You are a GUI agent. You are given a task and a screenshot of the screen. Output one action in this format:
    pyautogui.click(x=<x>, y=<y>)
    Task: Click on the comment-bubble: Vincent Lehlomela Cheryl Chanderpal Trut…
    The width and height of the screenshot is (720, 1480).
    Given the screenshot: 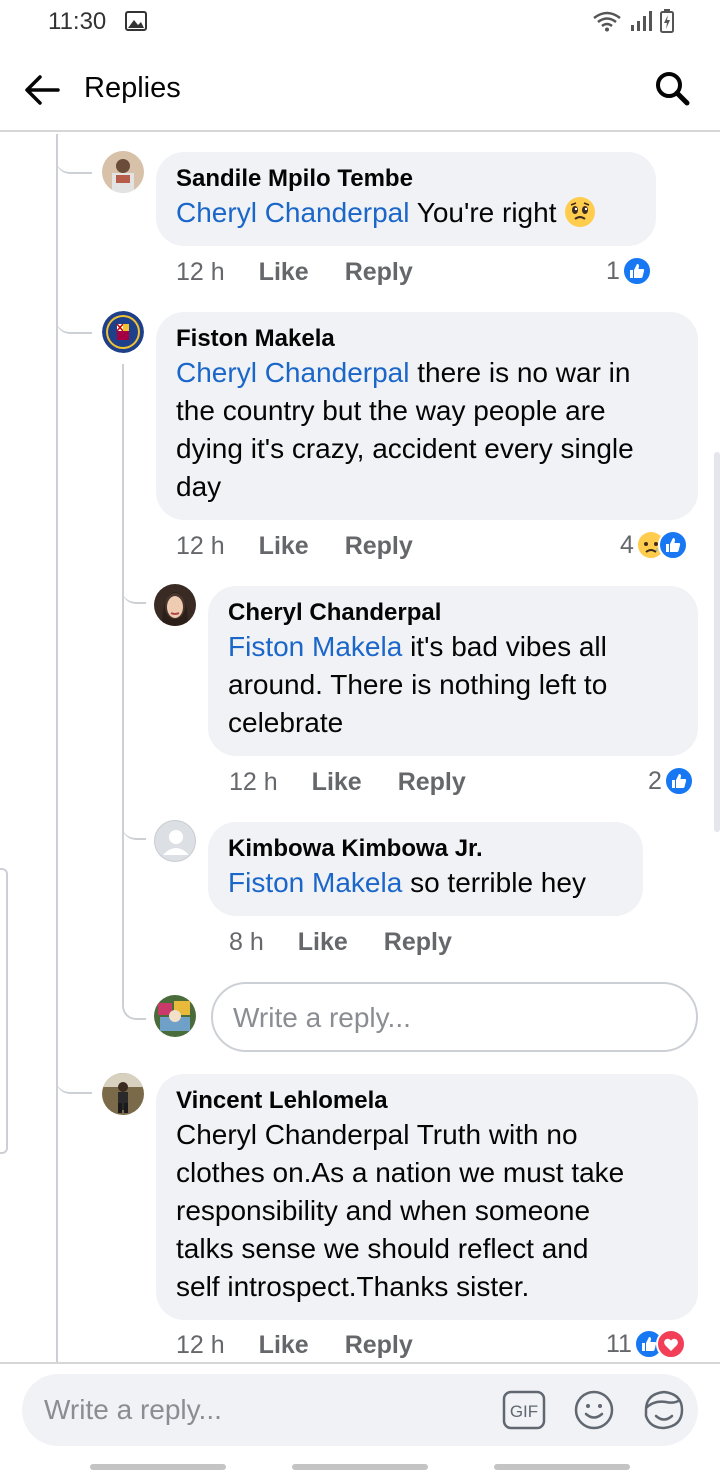 What is the action you would take?
    pyautogui.click(x=427, y=1197)
    